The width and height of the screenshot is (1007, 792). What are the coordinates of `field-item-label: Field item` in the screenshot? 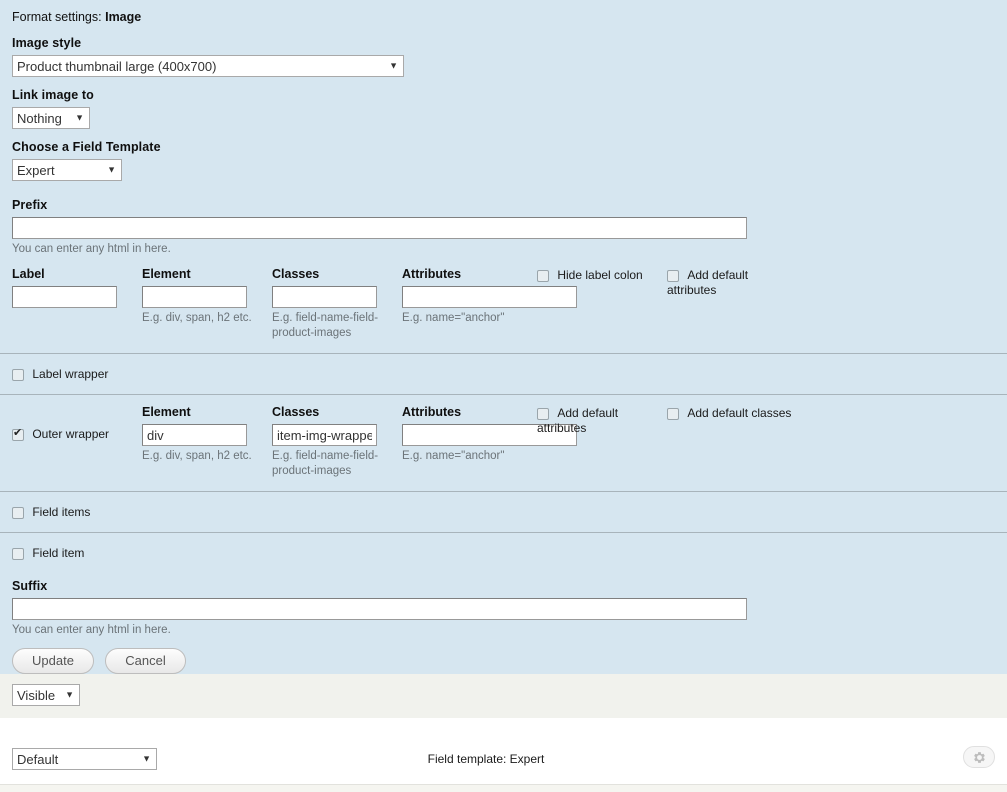 It's located at (58, 552).